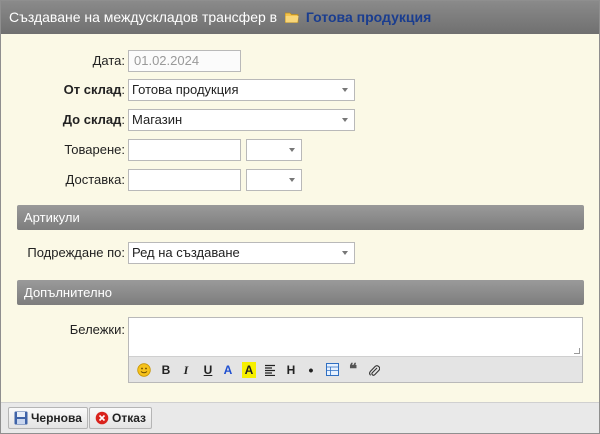 The image size is (600, 434). I want to click on notes-editor: B I U A A H • ❝, so click(355, 350).